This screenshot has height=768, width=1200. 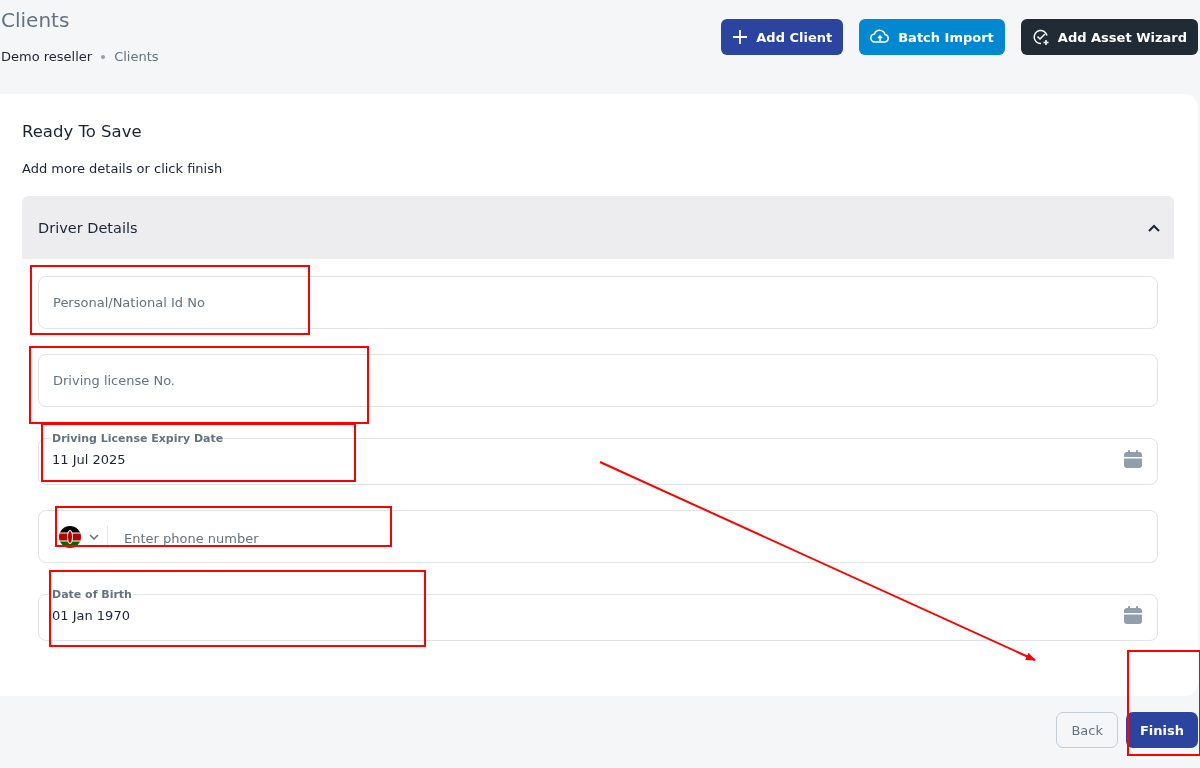 What do you see at coordinates (1154, 227) in the screenshot?
I see `chevron-icon` at bounding box center [1154, 227].